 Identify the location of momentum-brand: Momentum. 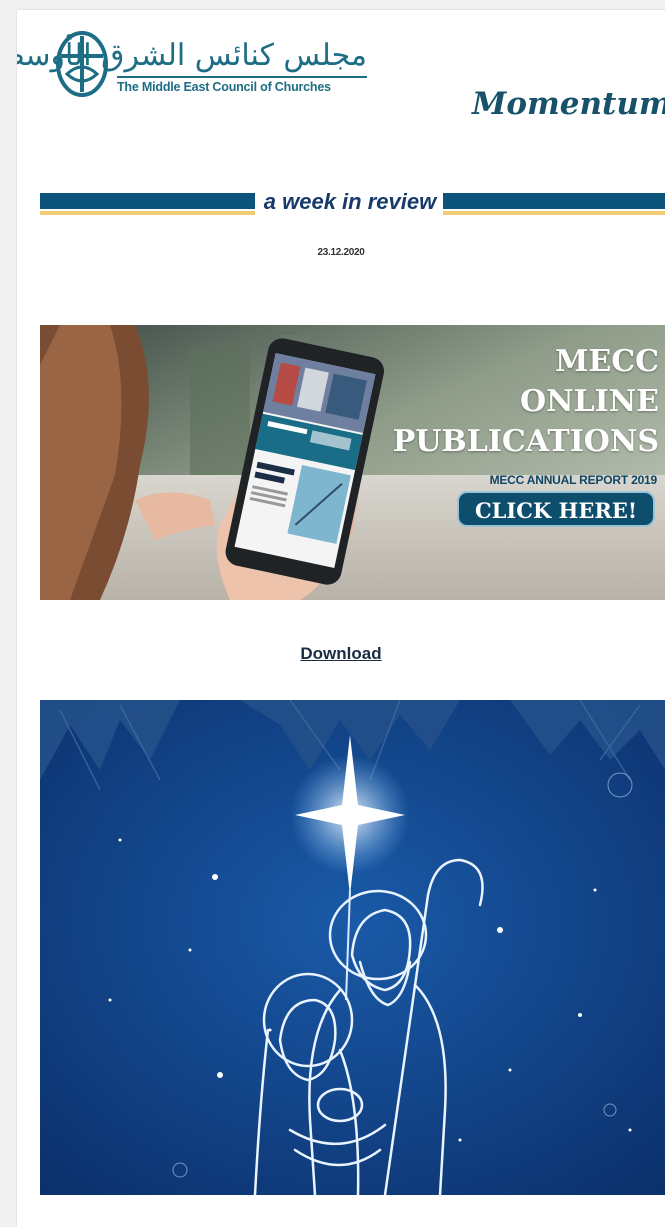
(568, 104).